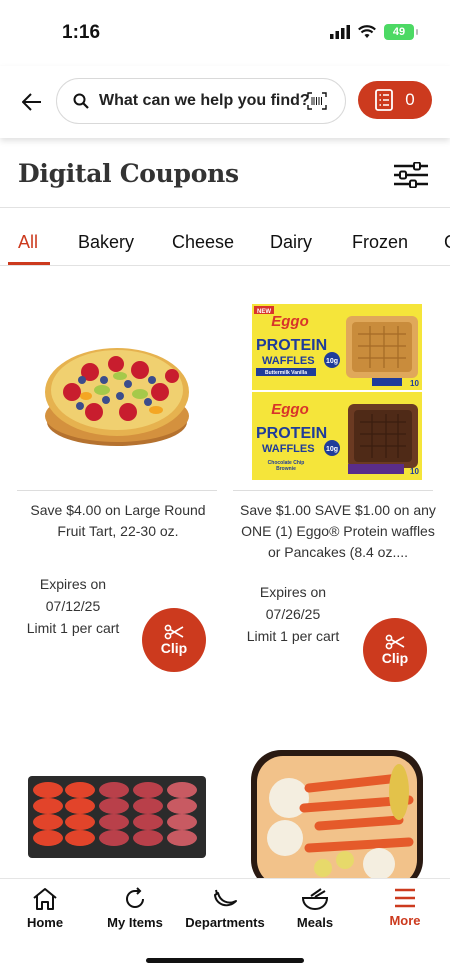 The height and width of the screenshot is (974, 450). What do you see at coordinates (315, 922) in the screenshot?
I see `nav-meals-label: Meals` at bounding box center [315, 922].